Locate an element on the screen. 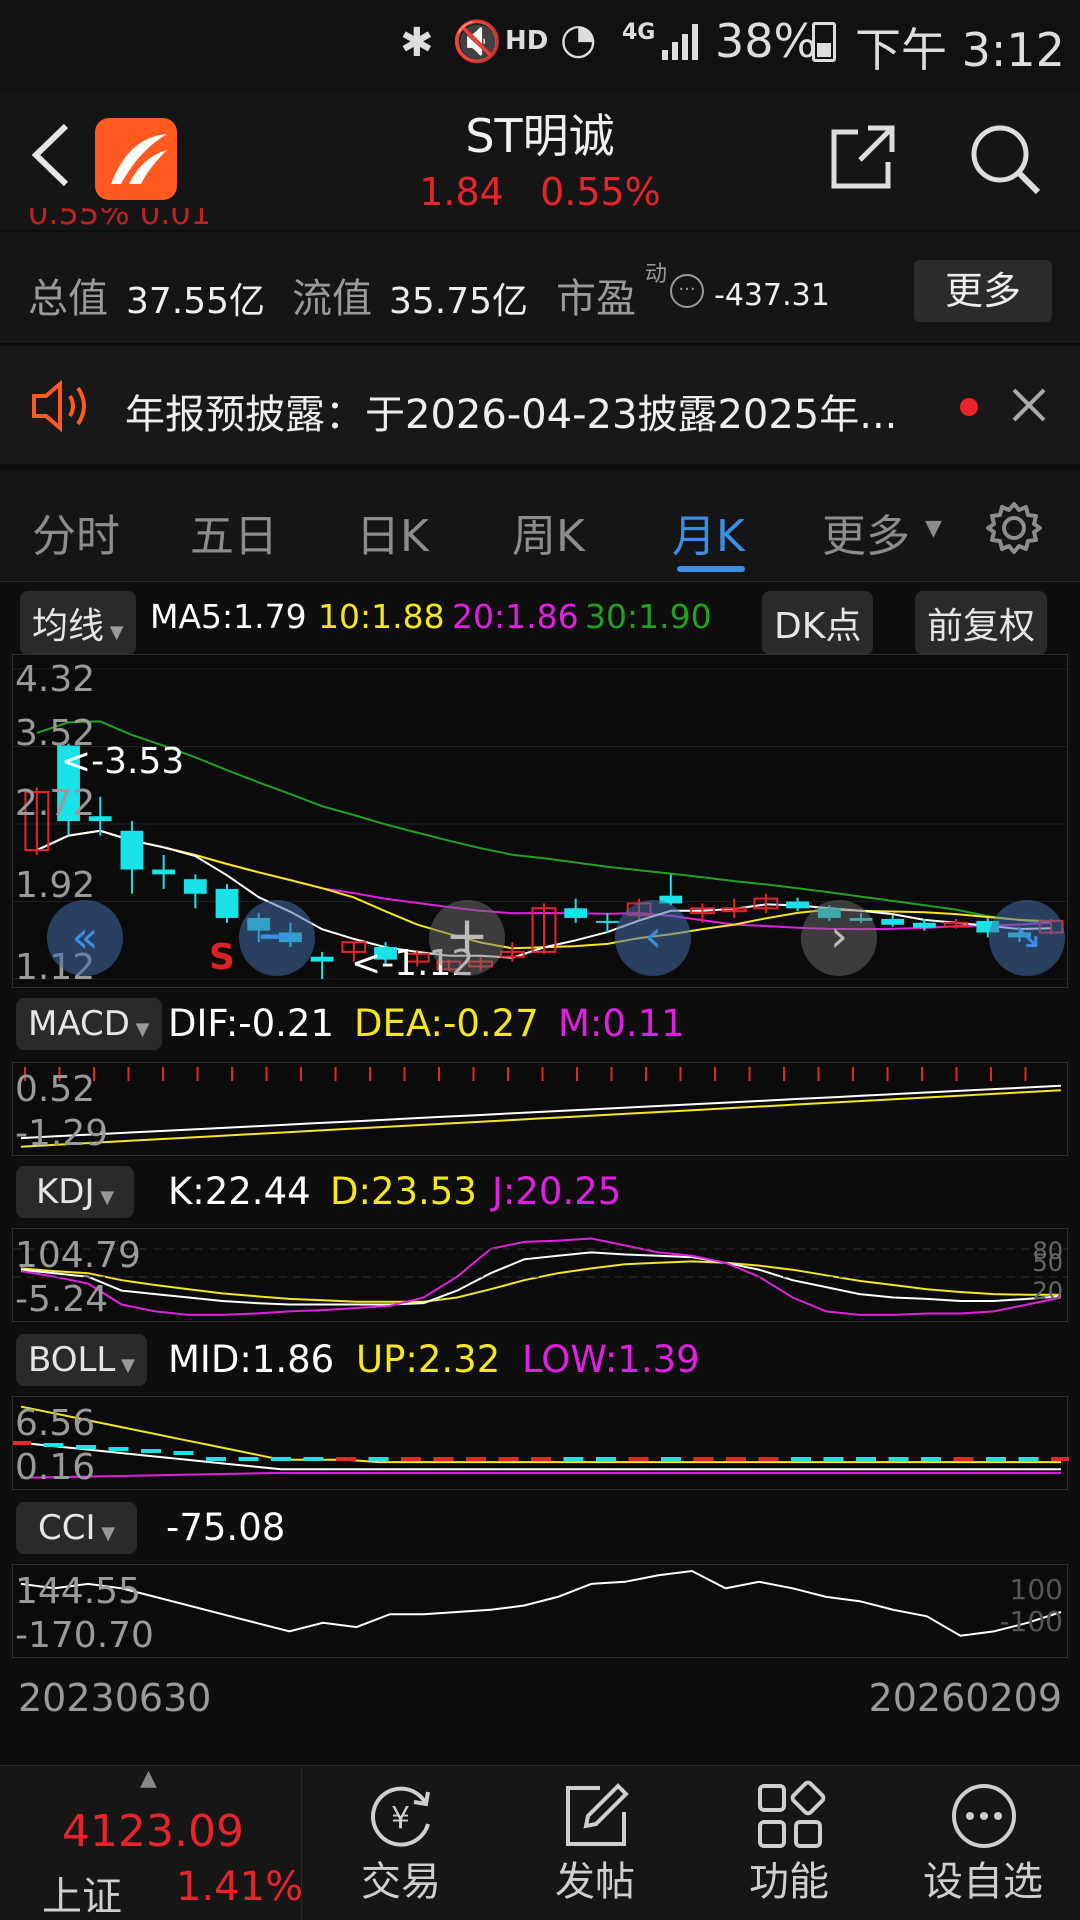 The height and width of the screenshot is (1920, 1080). cci-chart: 144.55 -170.70 100 -100 is located at coordinates (540, 1611).